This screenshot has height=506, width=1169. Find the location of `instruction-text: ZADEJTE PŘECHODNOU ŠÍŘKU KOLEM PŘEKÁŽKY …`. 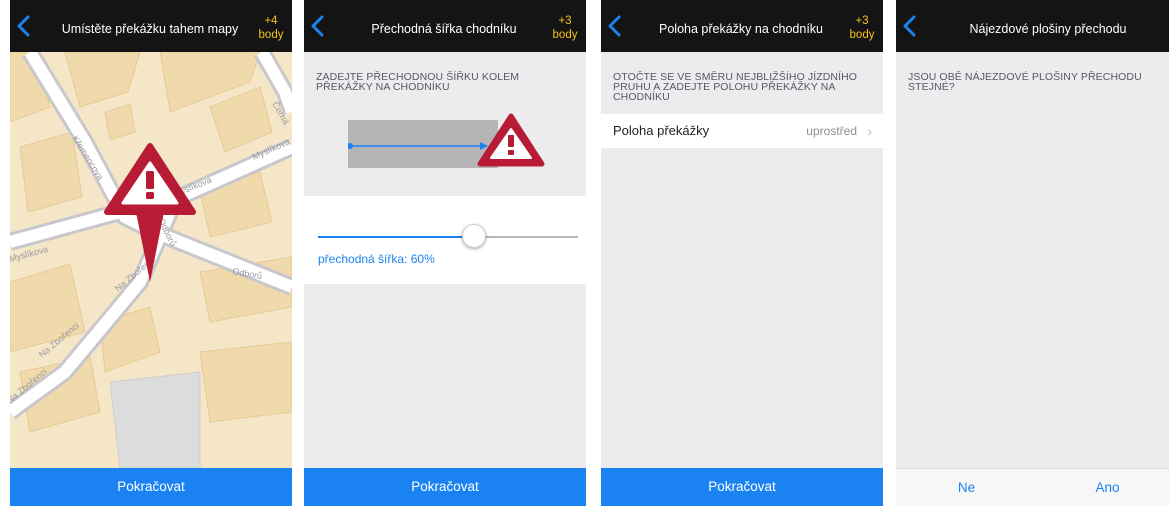

instruction-text: ZADEJTE PŘECHODNOU ŠÍŘKU KOLEM PŘEKÁŽKY … is located at coordinates (418, 82).